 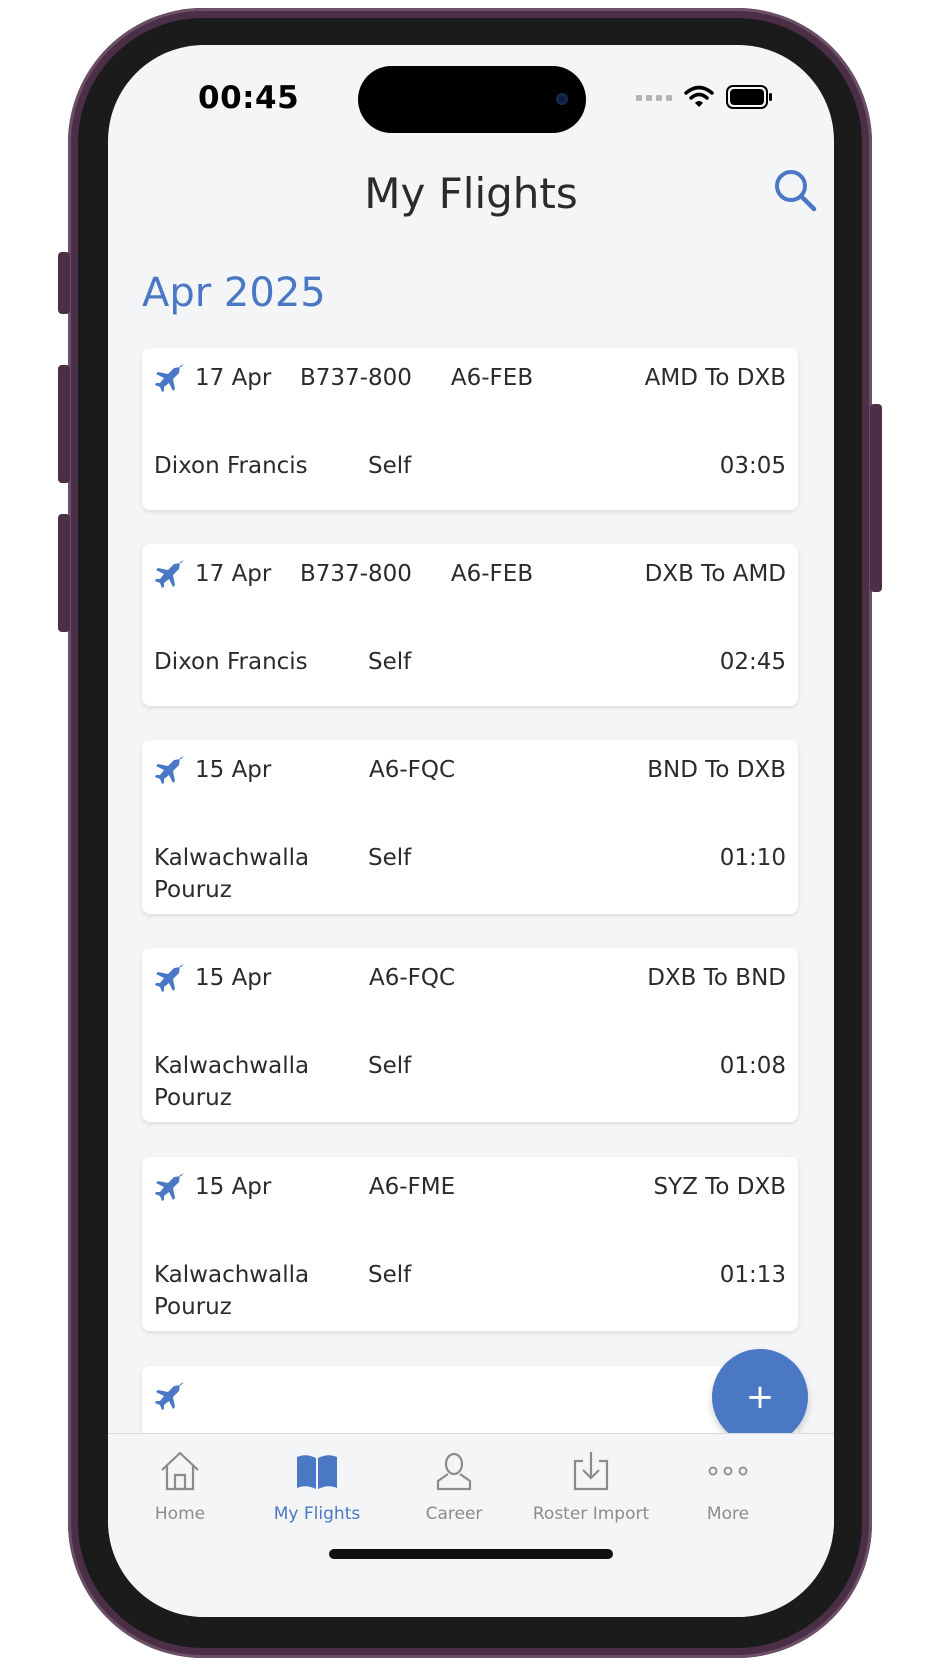 What do you see at coordinates (64, 283) in the screenshot?
I see `action-button` at bounding box center [64, 283].